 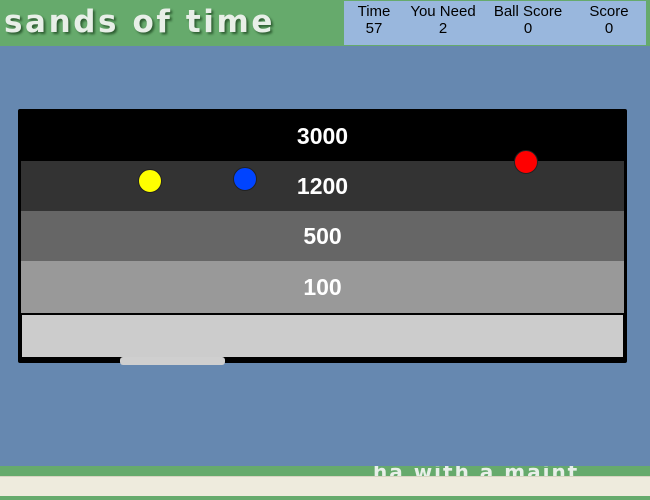 I want to click on ball-score-label: Ball Score, so click(x=528, y=11).